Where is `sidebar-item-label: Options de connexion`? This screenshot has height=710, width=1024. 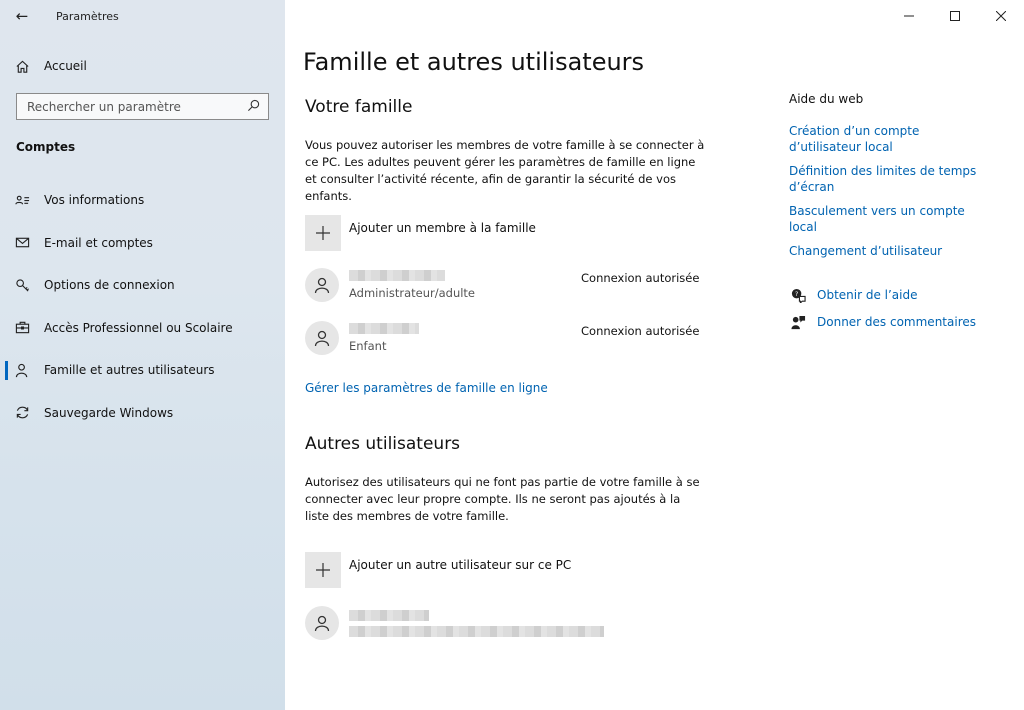
sidebar-item-label: Options de connexion is located at coordinates (109, 285).